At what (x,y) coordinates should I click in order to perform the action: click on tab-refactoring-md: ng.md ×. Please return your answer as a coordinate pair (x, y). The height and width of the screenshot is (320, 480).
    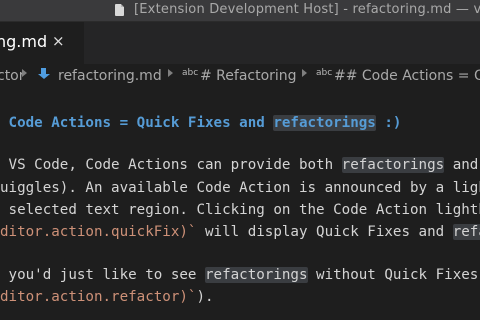
    Looking at the image, I should click on (42, 43).